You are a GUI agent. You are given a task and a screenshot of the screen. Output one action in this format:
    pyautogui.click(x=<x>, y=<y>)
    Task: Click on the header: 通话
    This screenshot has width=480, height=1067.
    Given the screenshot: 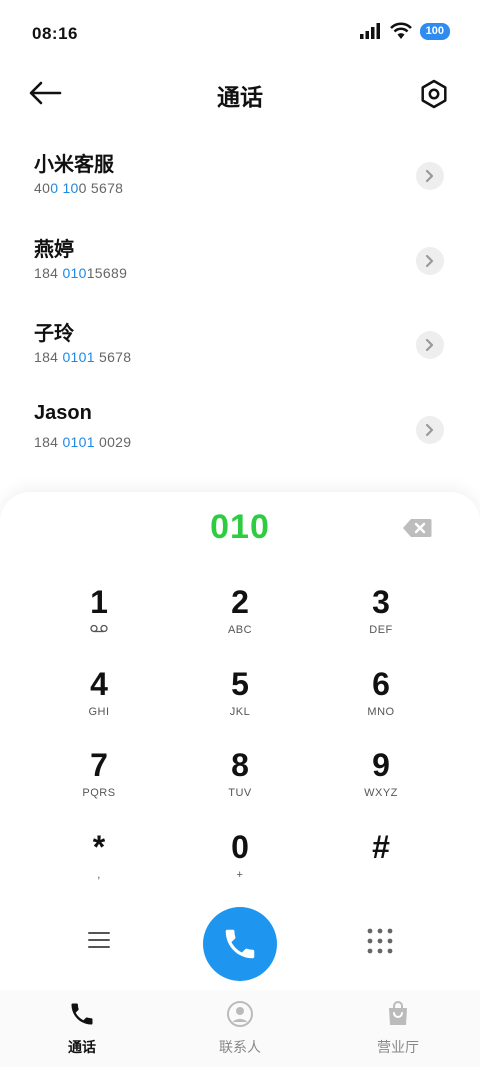 What is the action you would take?
    pyautogui.click(x=240, y=94)
    